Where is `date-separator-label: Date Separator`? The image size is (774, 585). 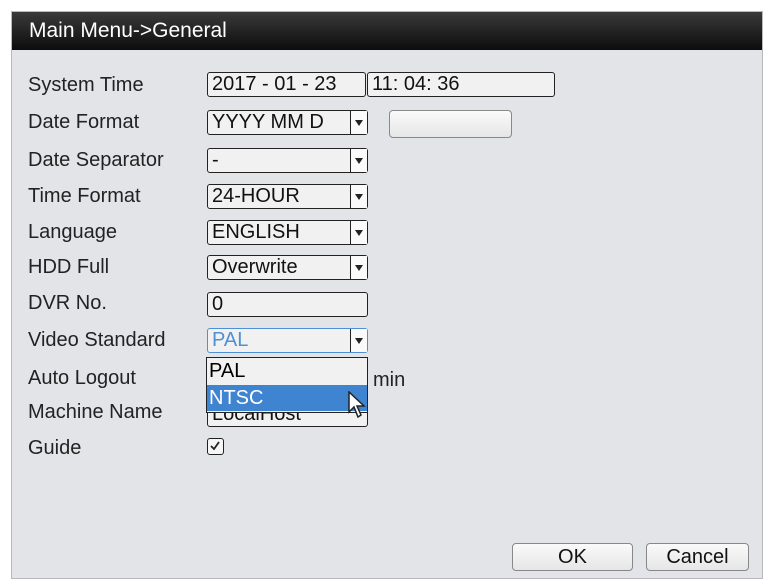
date-separator-label: Date Separator is located at coordinates (96, 160).